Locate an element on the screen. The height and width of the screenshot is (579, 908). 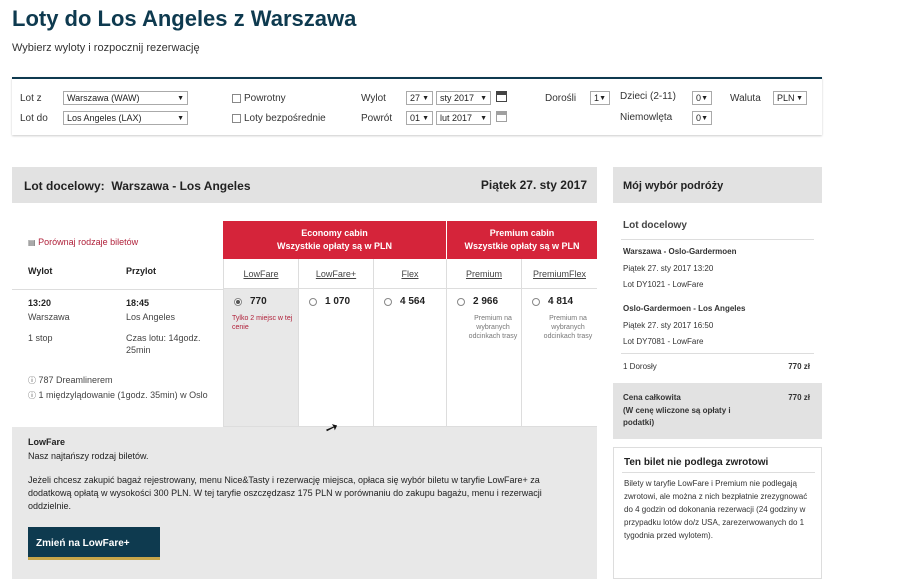
depart-day-select: 27 ▼ is located at coordinates (419, 98).